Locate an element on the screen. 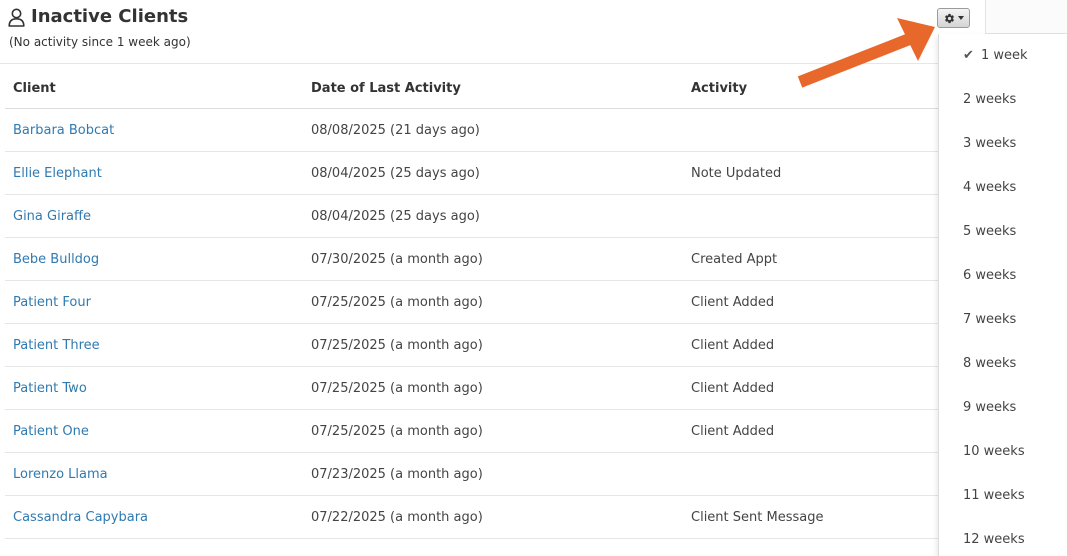 The height and width of the screenshot is (556, 1067). page-subtitle: (No activity since 1 week ago) is located at coordinates (100, 42).